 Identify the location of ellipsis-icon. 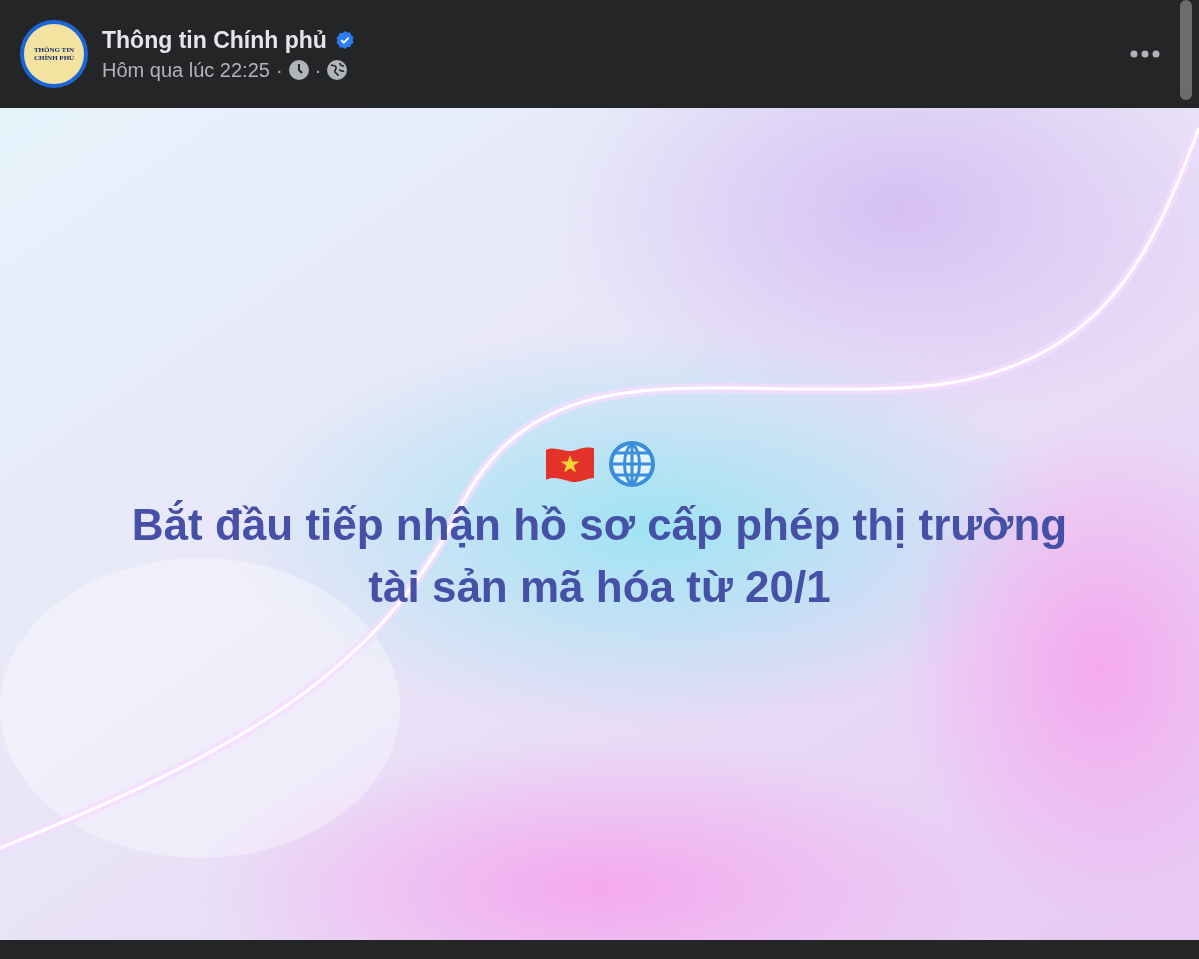
(1145, 54).